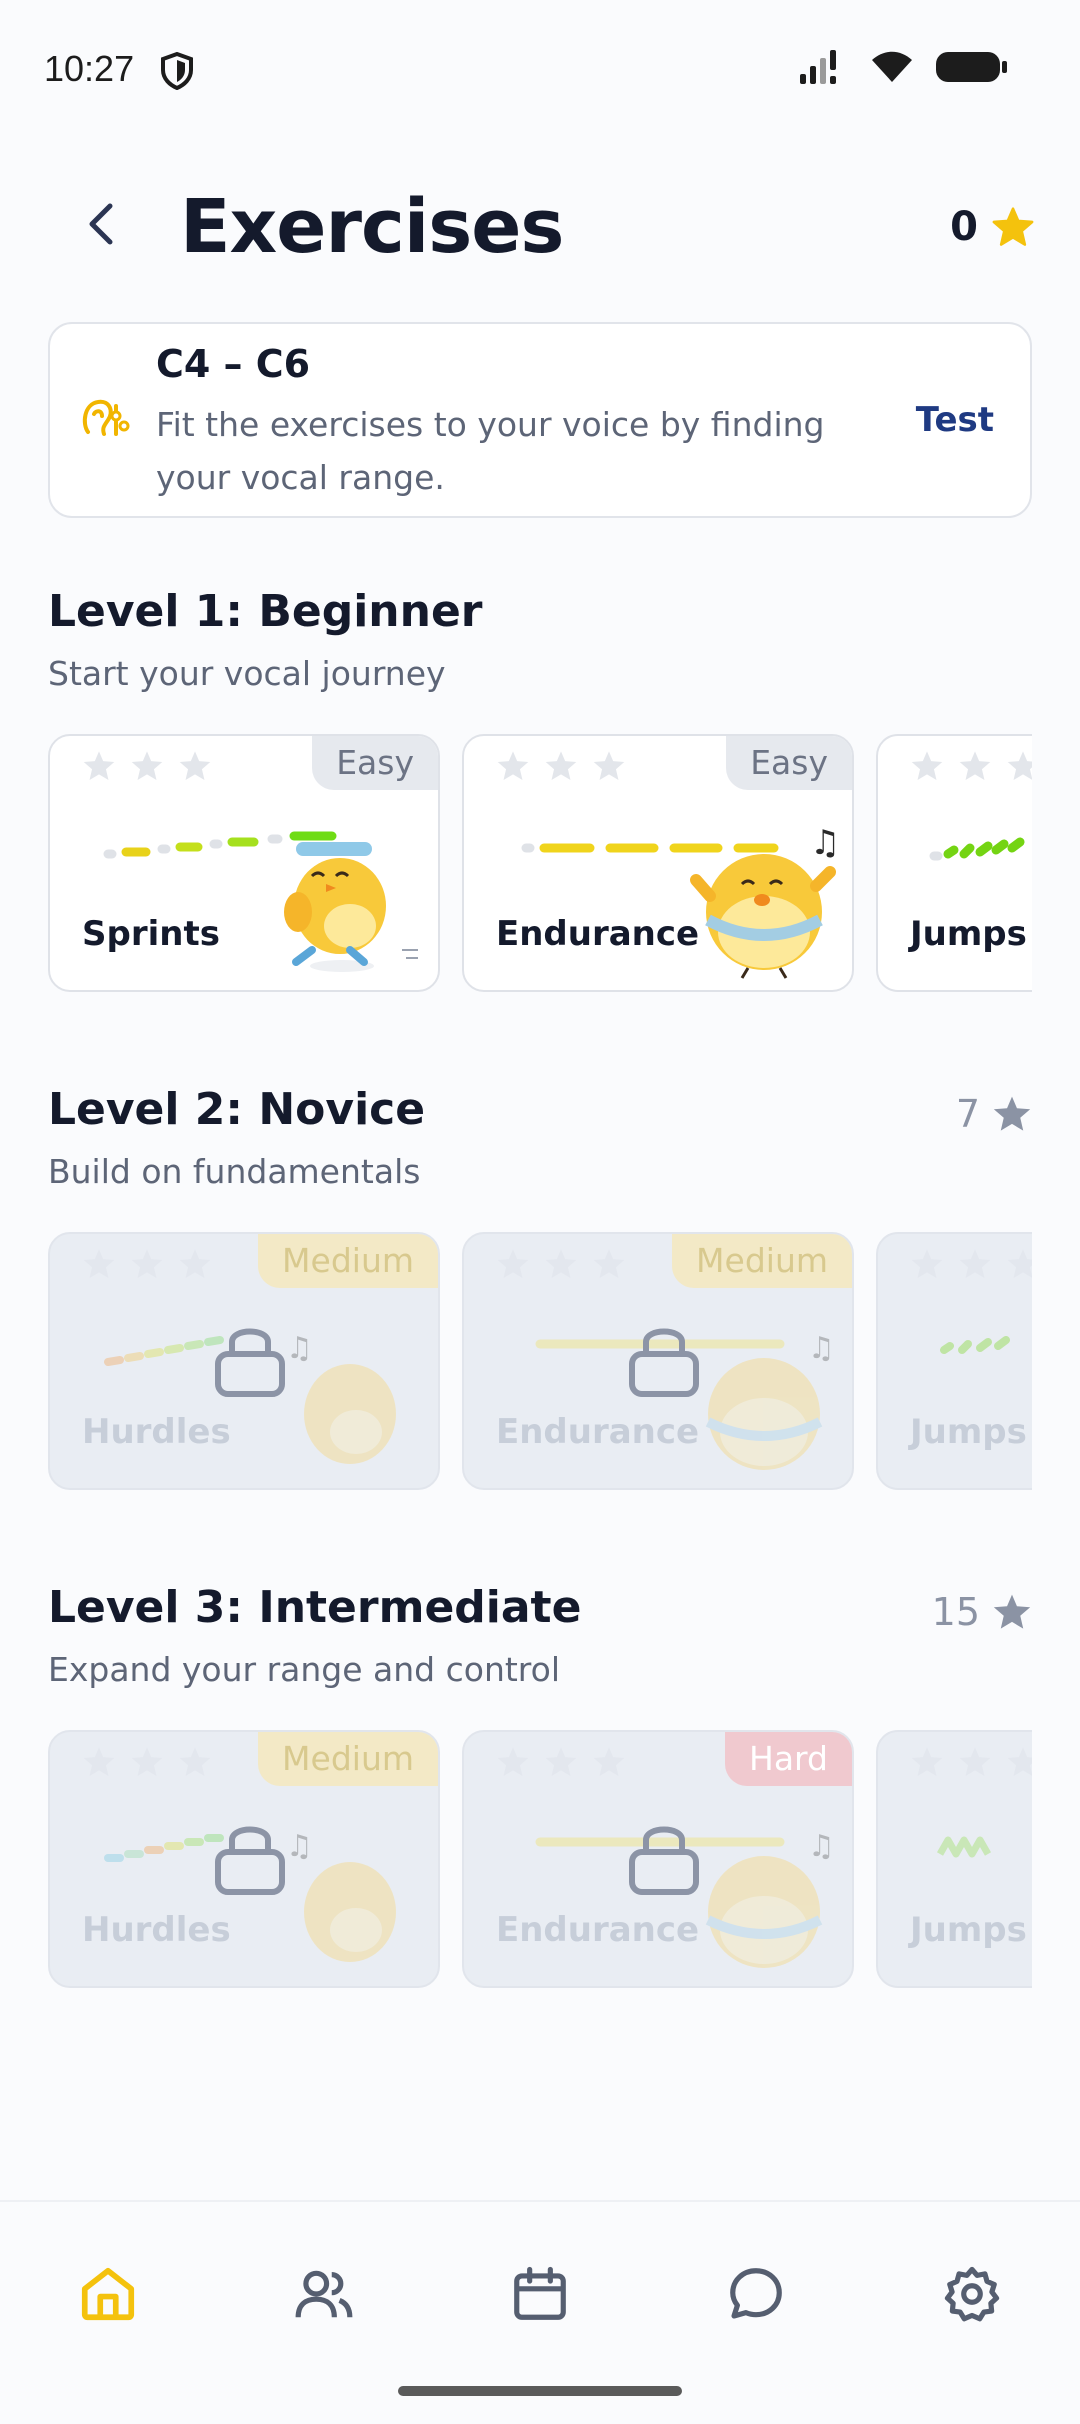  I want to click on page-title: Exercises, so click(372, 227).